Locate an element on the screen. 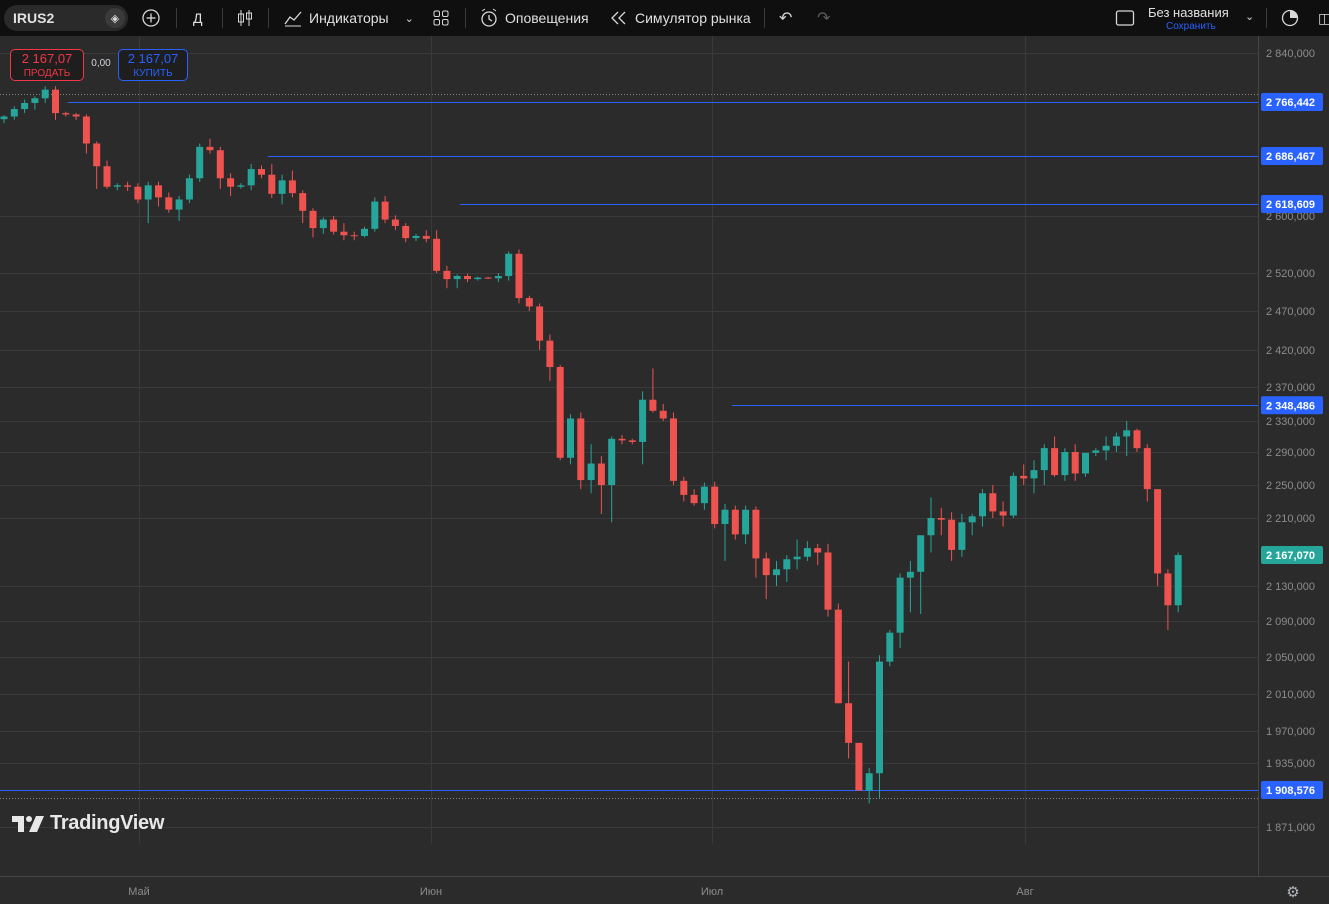  price-axis-tick-label: 2 130,000 is located at coordinates (1290, 587).